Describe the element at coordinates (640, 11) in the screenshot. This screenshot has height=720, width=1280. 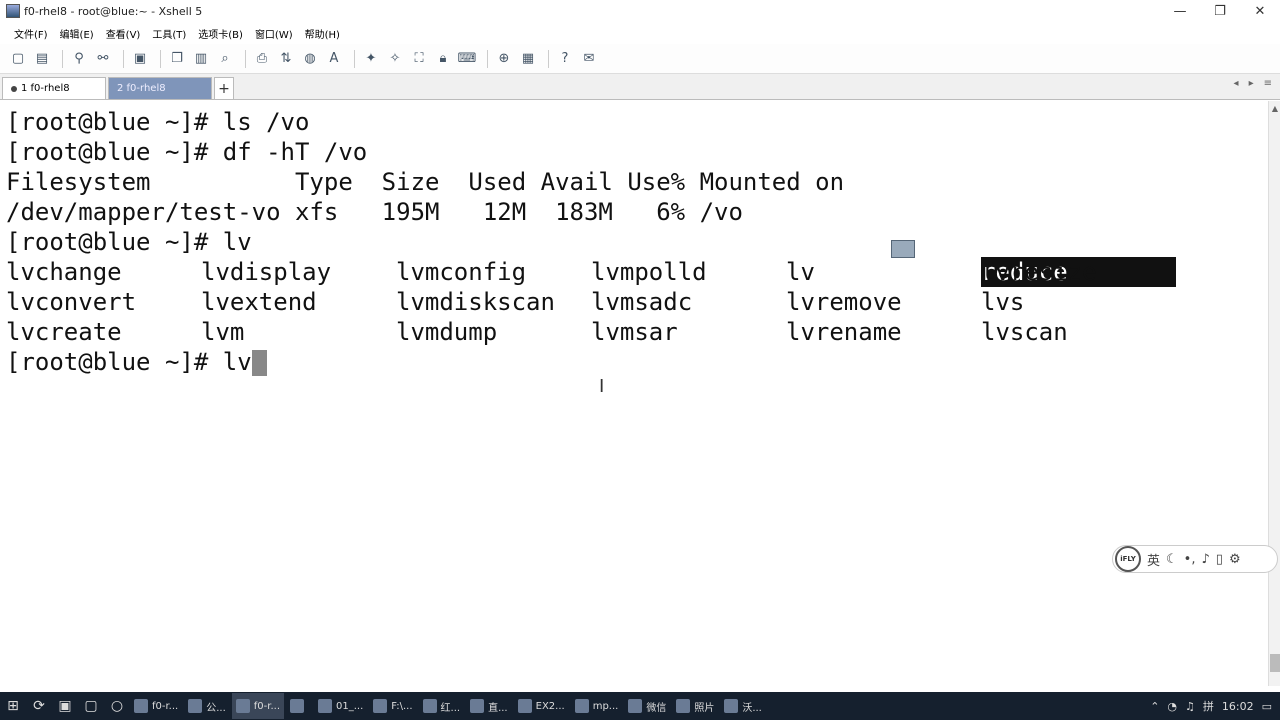
I see `title-bar: f0-rhel8 - root@blue:~ - Xshell 5 — ❐ ✕` at that location.